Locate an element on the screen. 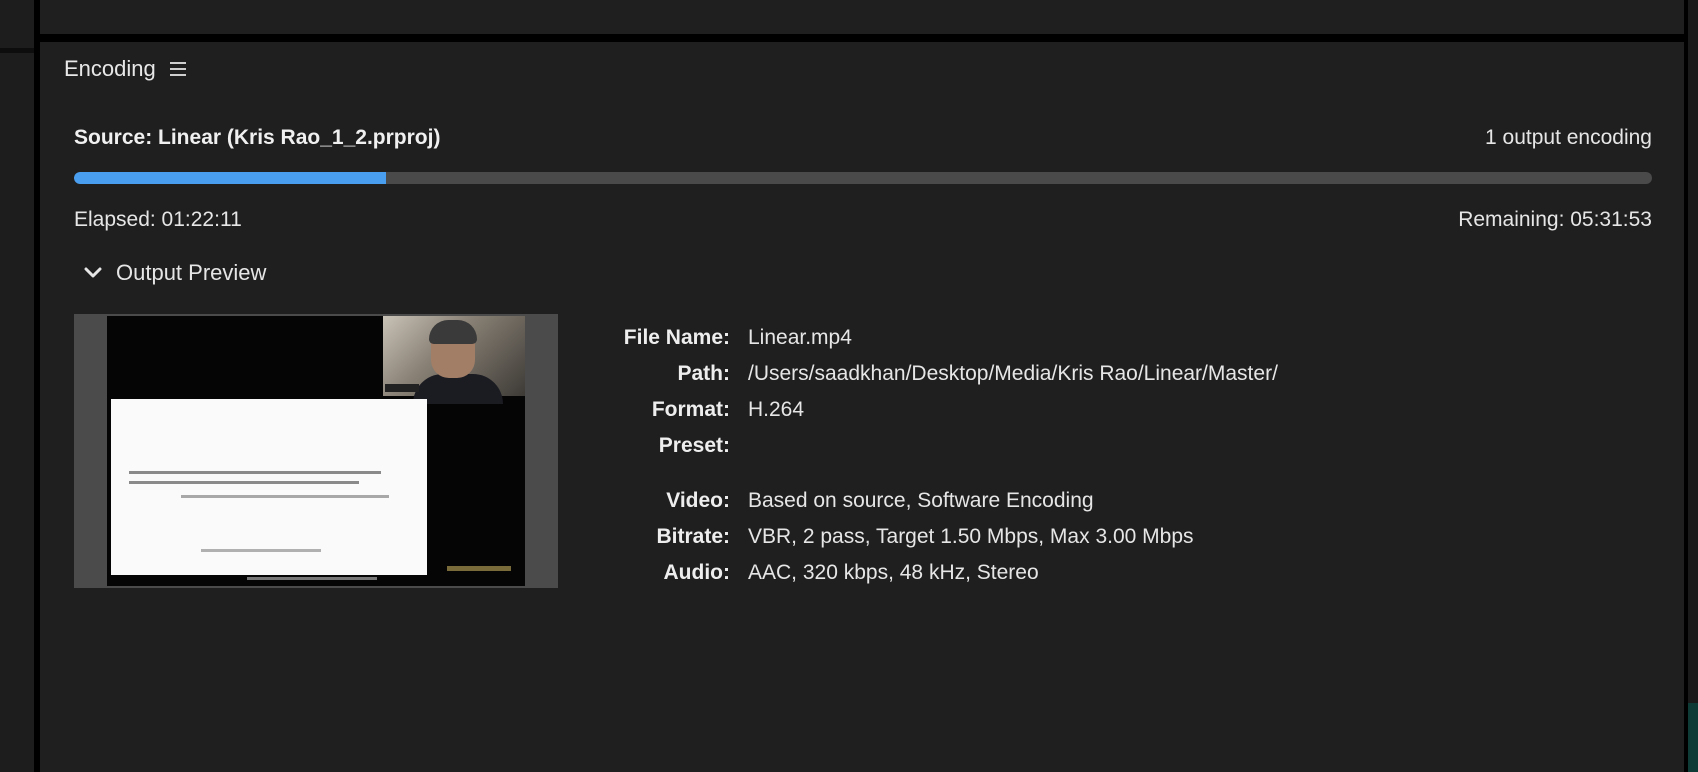 The width and height of the screenshot is (1698, 772). right-panel-accent is located at coordinates (1693, 737).